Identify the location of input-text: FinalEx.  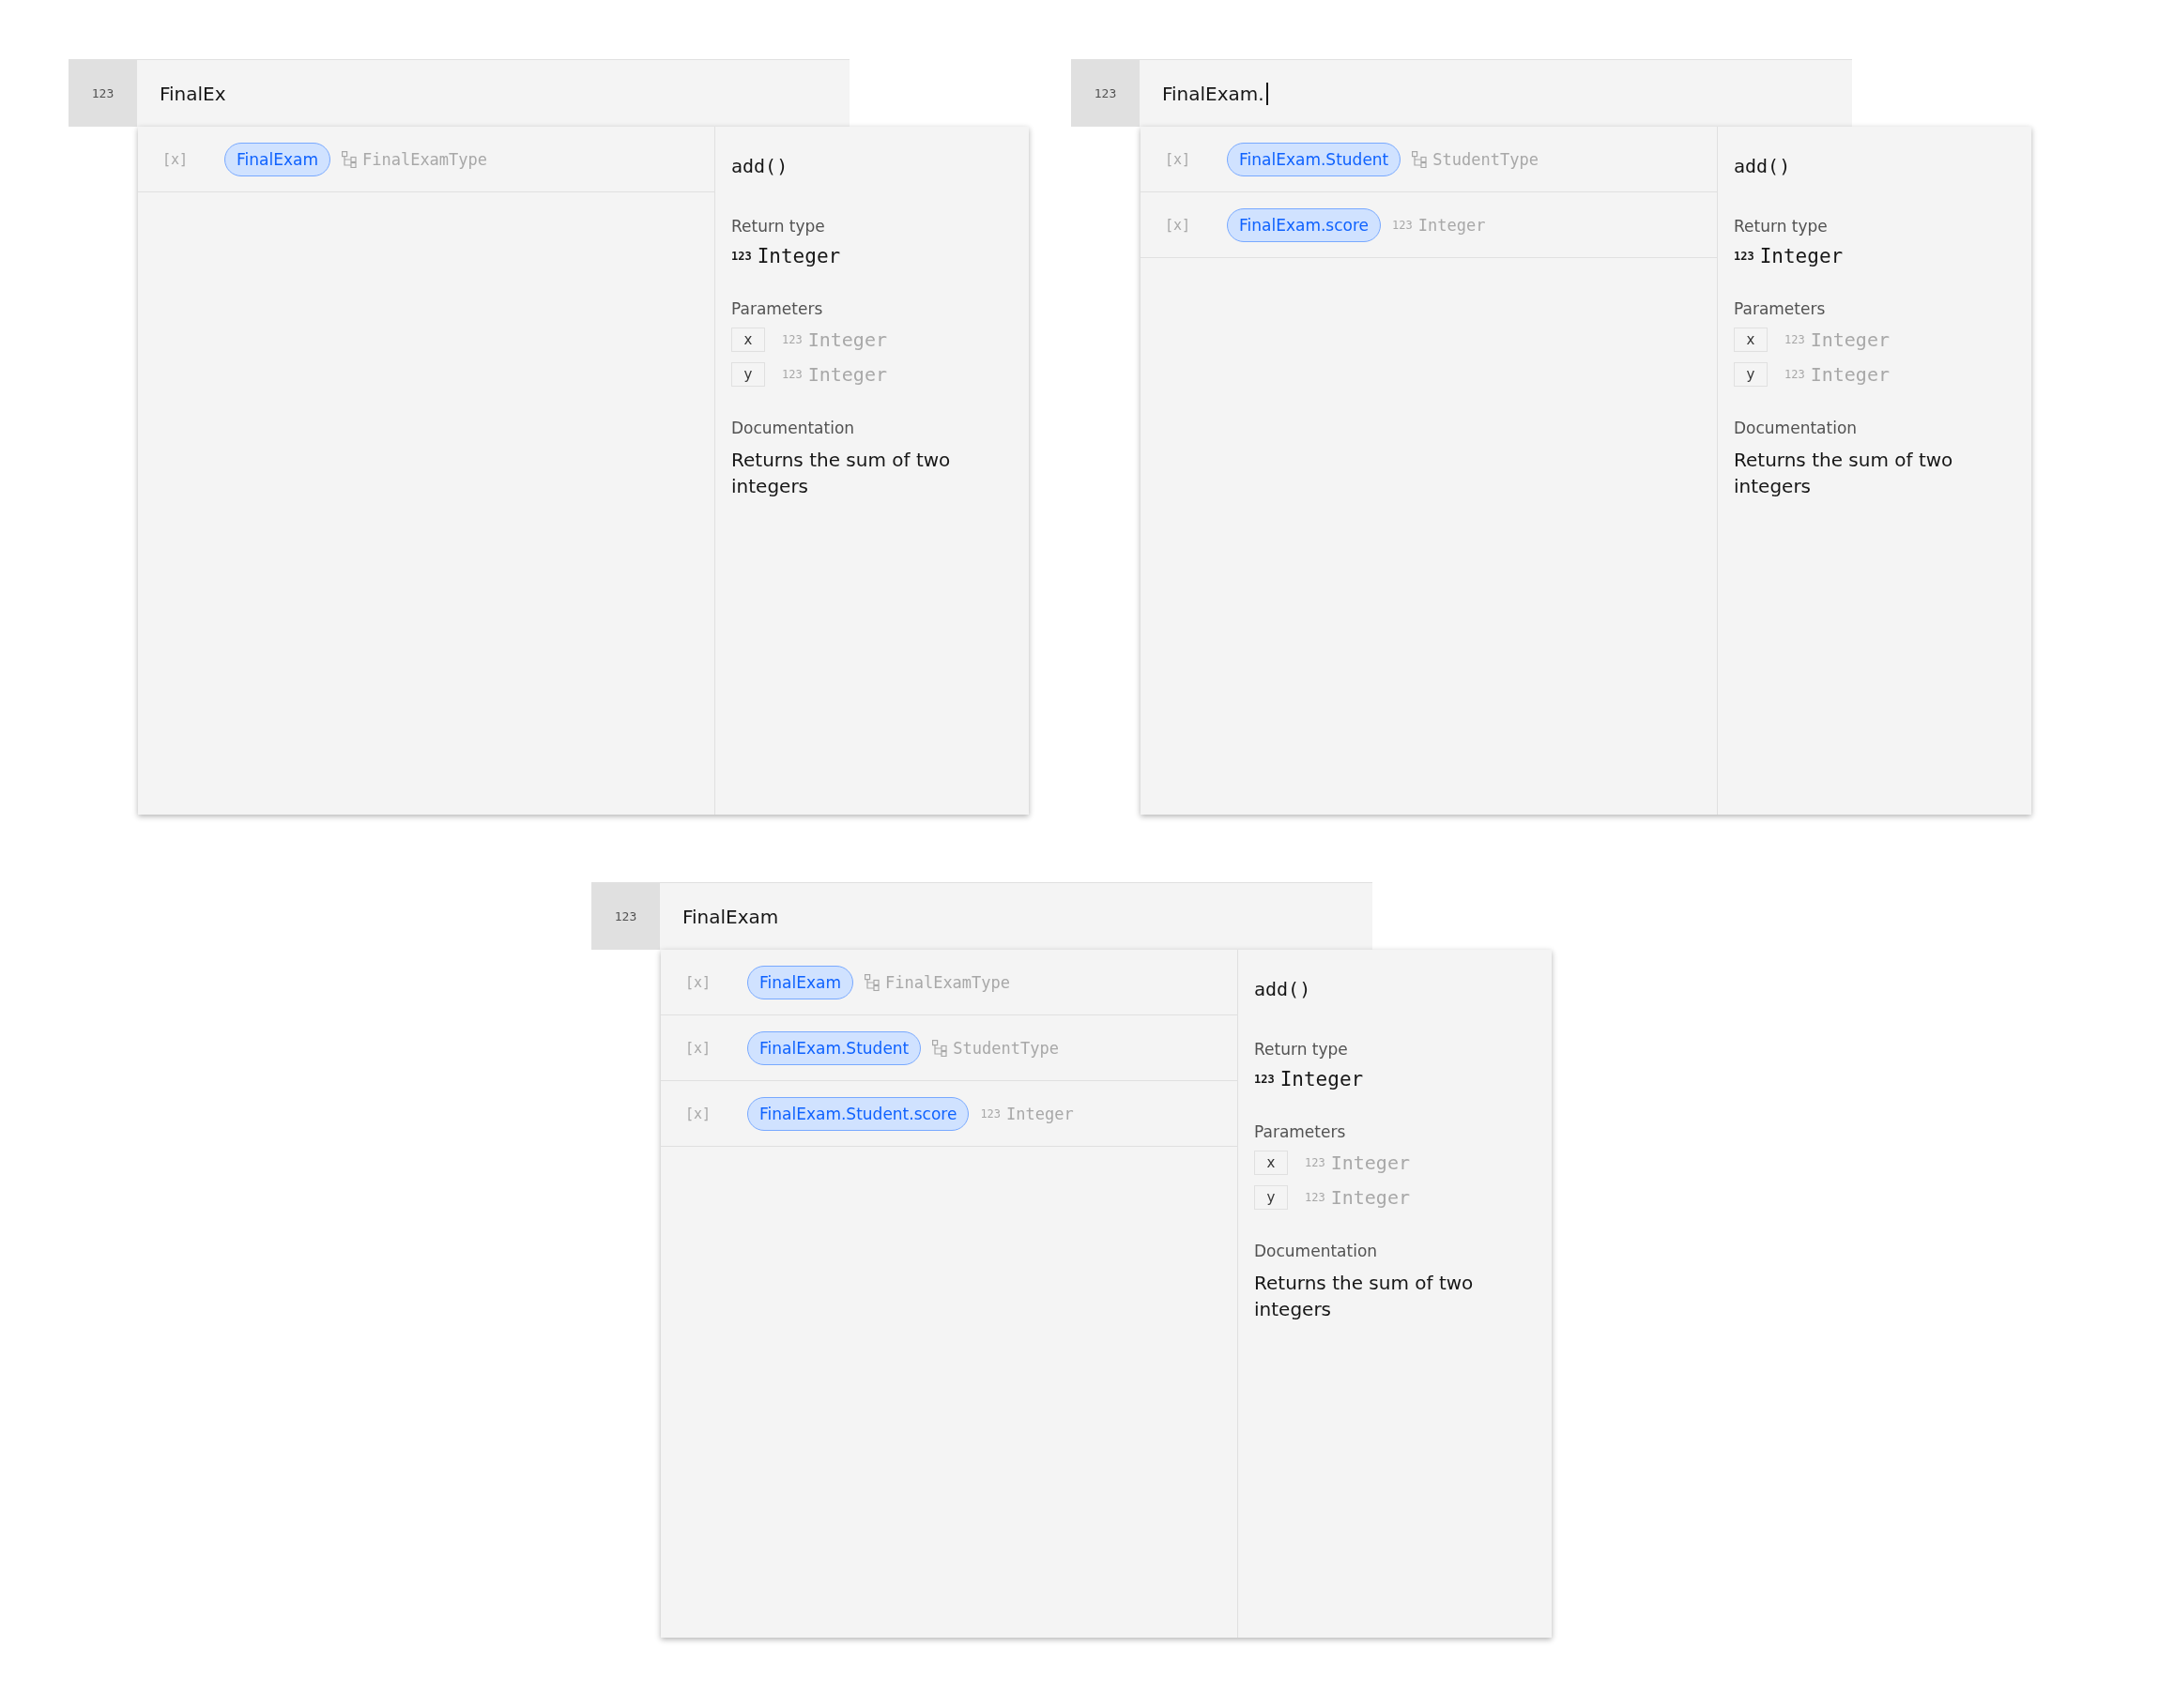
(193, 94).